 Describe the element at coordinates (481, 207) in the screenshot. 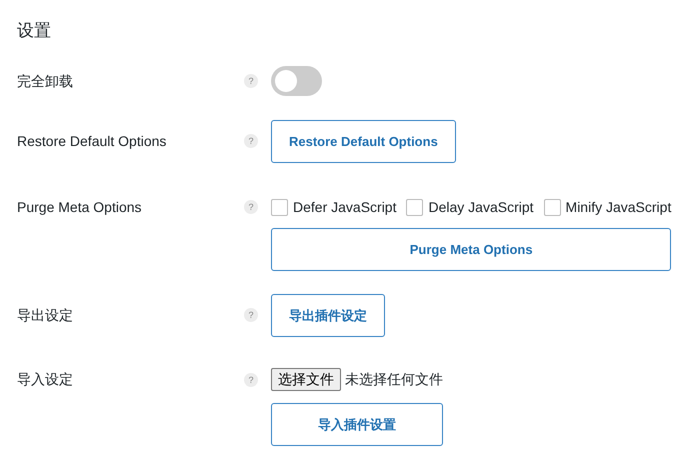

I see `checkbox-label: Delay JavaScript` at that location.